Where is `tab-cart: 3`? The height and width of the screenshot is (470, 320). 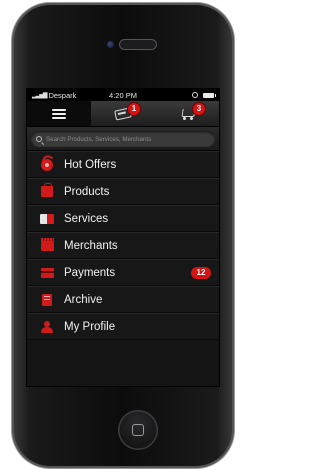 tab-cart: 3 is located at coordinates (187, 113).